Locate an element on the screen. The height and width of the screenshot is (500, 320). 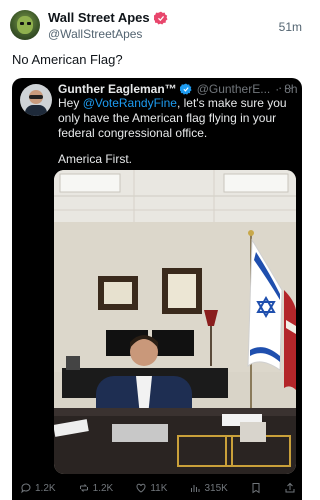
reply-count: 1.2K is located at coordinates (45, 488).